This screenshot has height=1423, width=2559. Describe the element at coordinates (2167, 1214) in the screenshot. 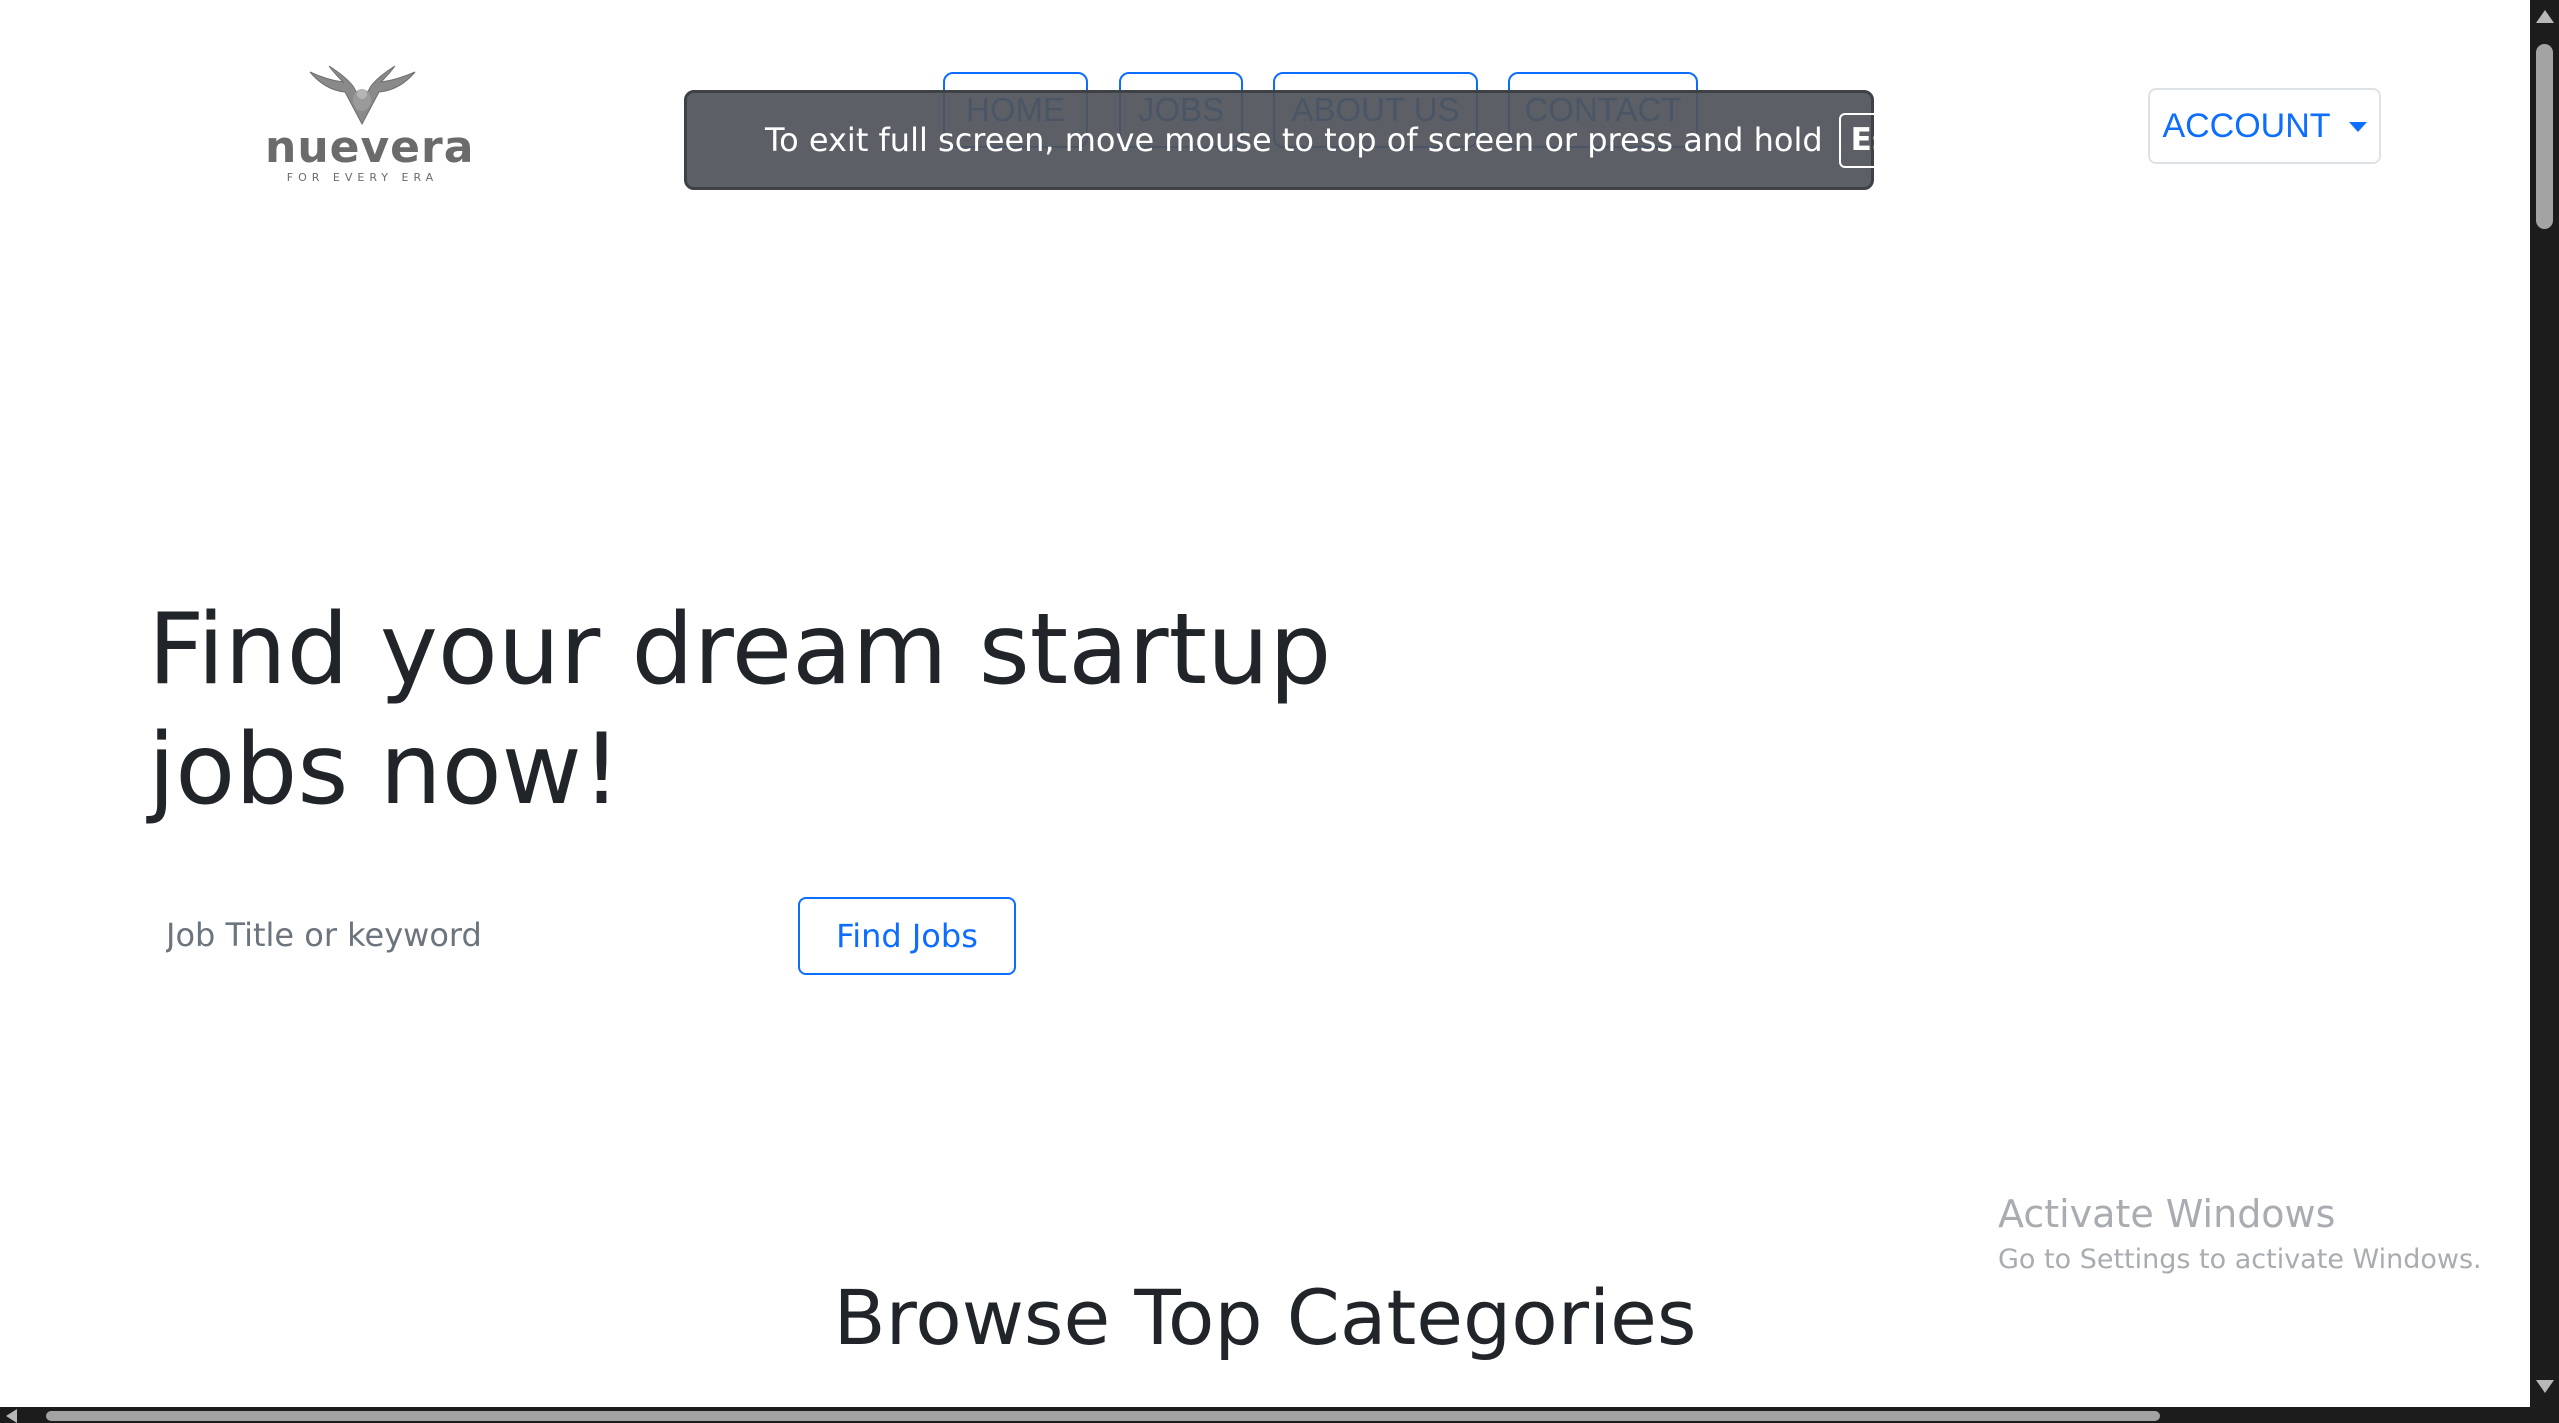

I see `watermark-title: Activate Windows` at that location.